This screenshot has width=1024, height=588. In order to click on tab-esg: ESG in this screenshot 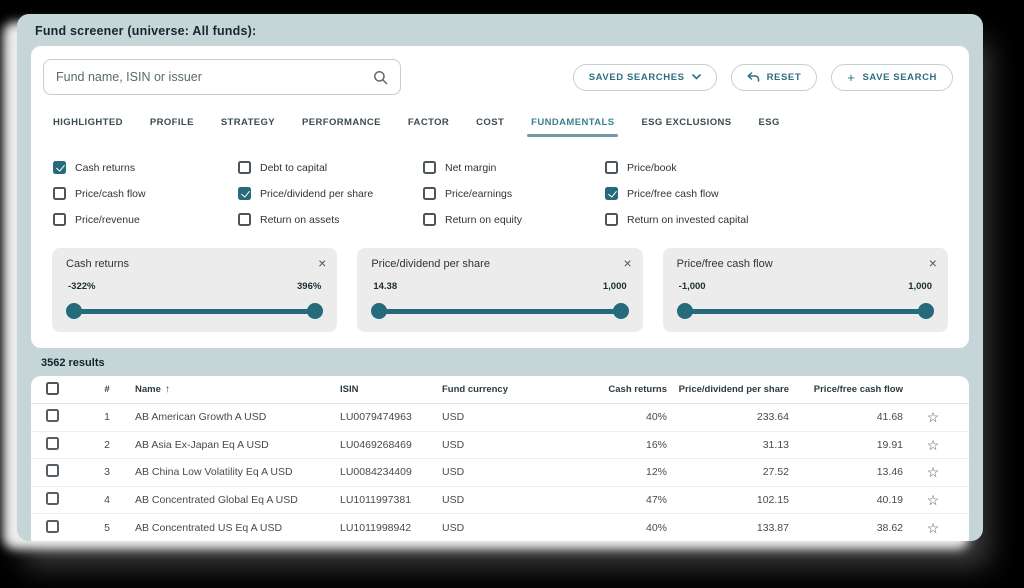, I will do `click(769, 127)`.